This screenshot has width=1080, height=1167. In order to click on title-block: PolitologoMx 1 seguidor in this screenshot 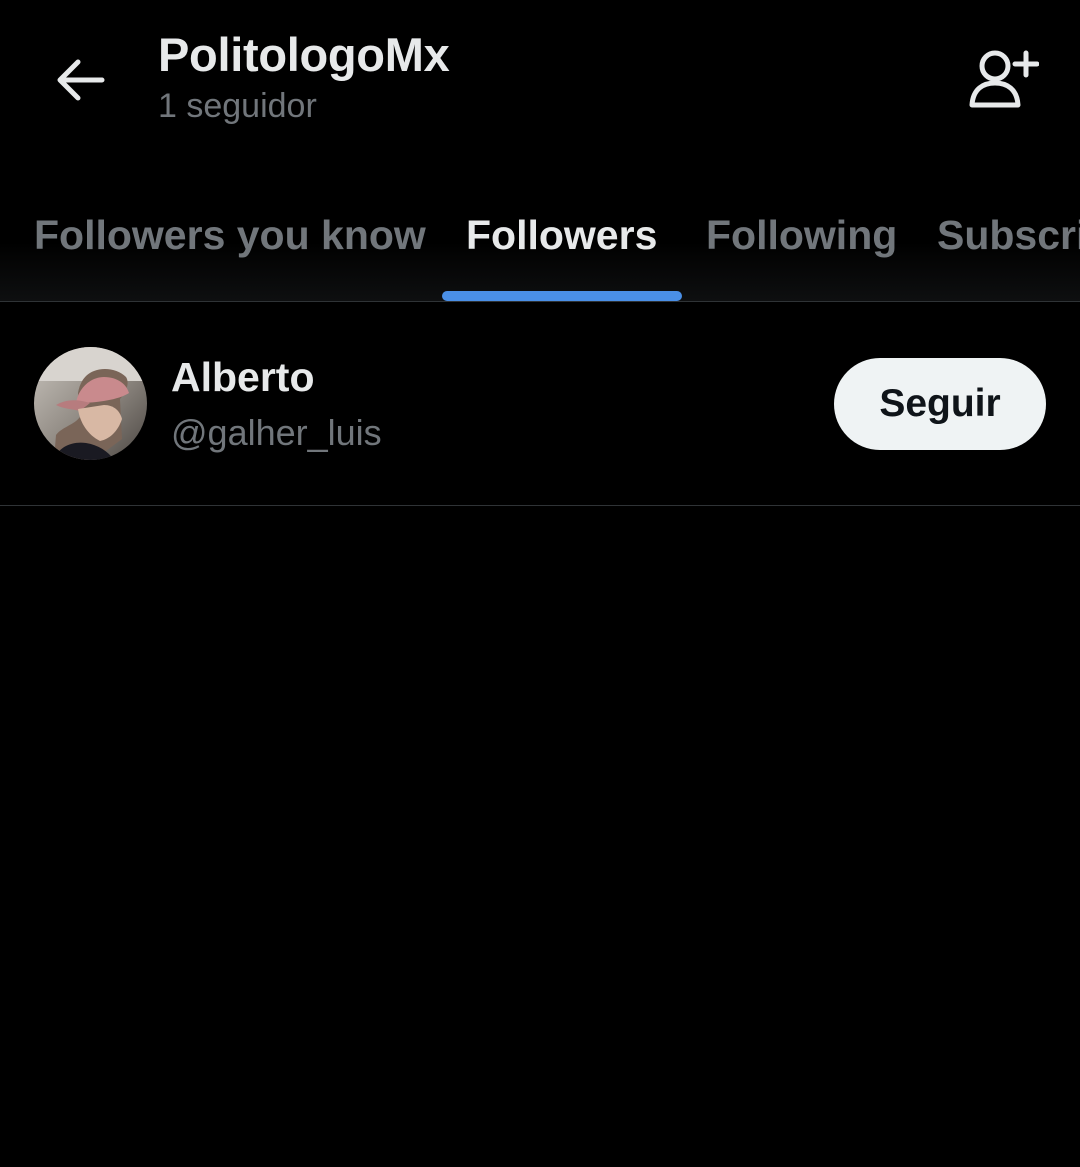, I will do `click(304, 77)`.